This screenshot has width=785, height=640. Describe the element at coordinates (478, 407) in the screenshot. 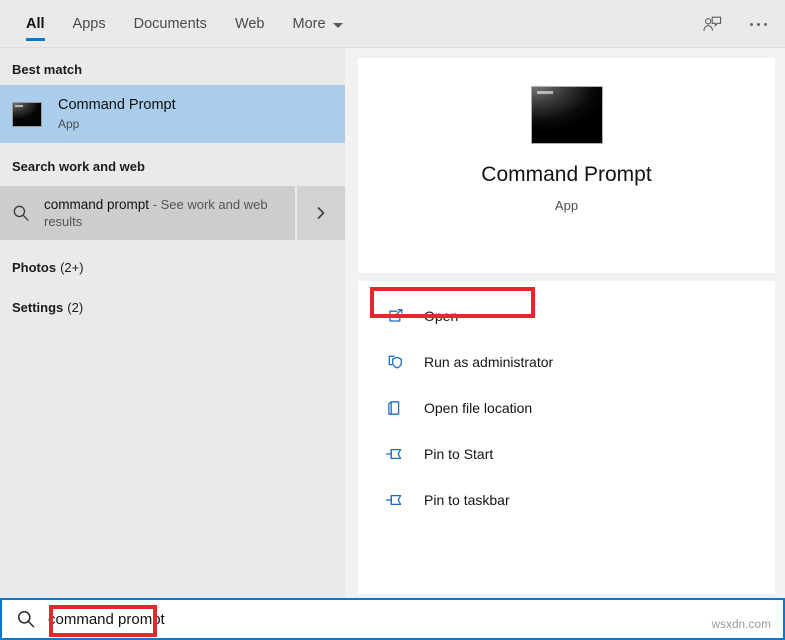

I see `action-open-file-location-label: Open file location` at that location.